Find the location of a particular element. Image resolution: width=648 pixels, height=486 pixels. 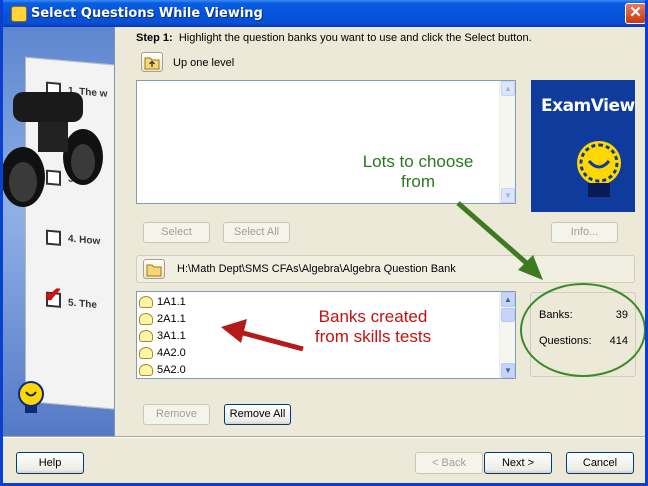

help-button: Help is located at coordinates (50, 463).